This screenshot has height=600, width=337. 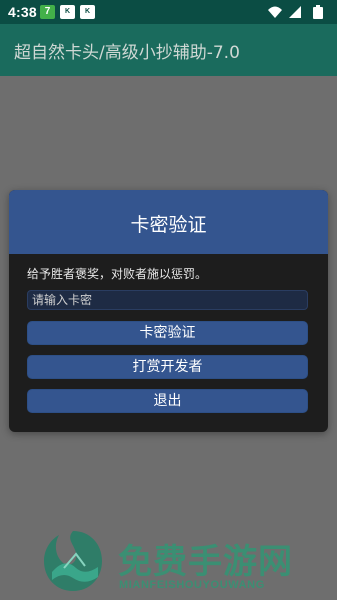 What do you see at coordinates (167, 300) in the screenshot?
I see `card-key-input` at bounding box center [167, 300].